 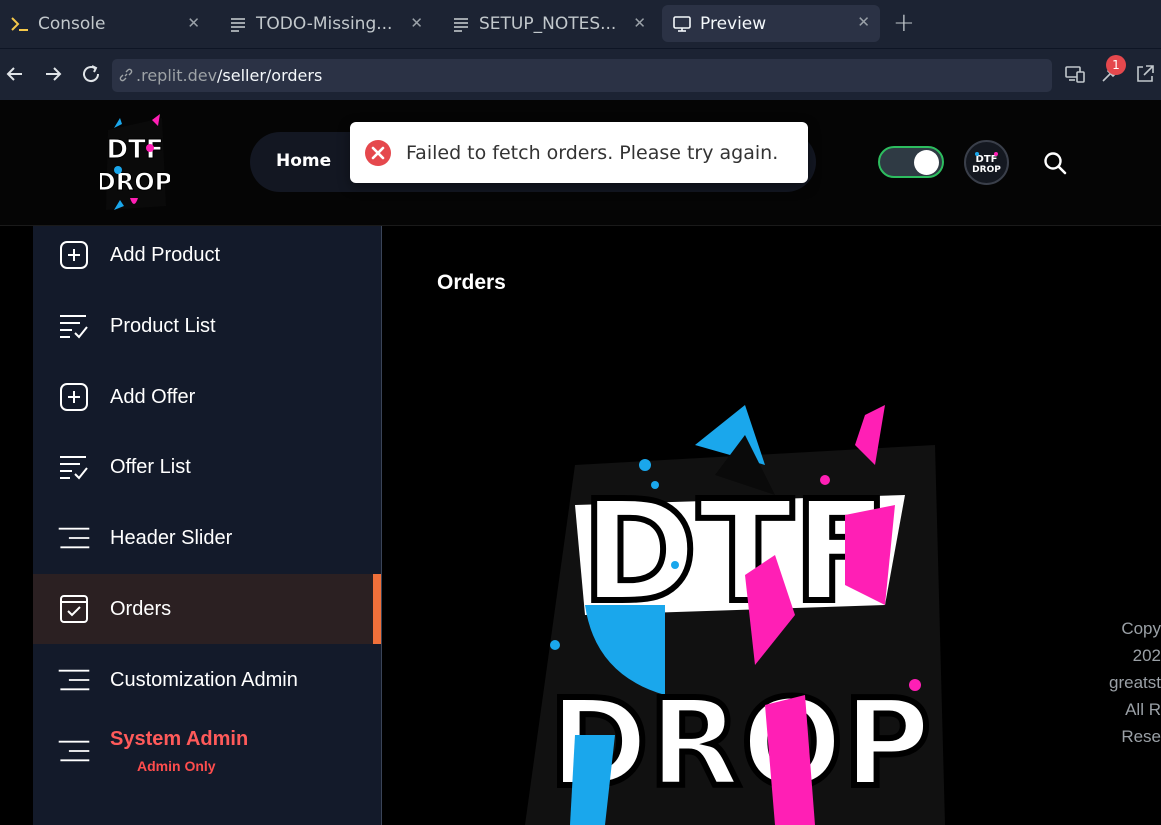 I want to click on sidebar-item-label: Add Product, so click(x=165, y=254).